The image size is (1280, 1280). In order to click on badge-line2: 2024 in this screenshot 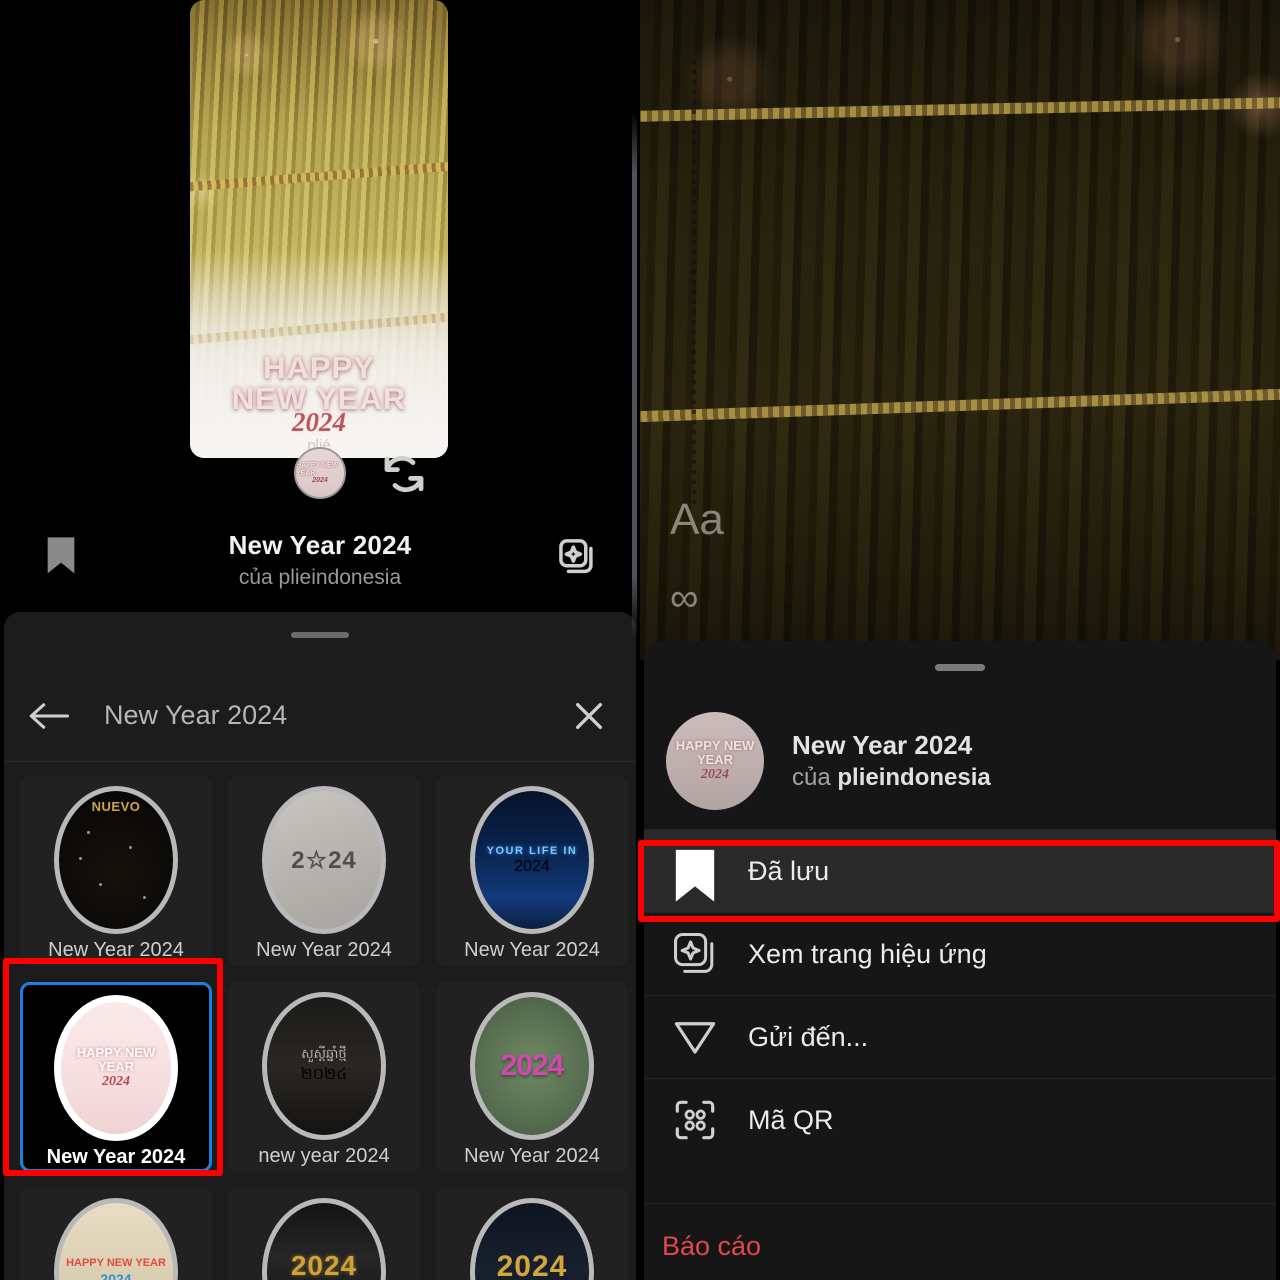, I will do `click(320, 480)`.